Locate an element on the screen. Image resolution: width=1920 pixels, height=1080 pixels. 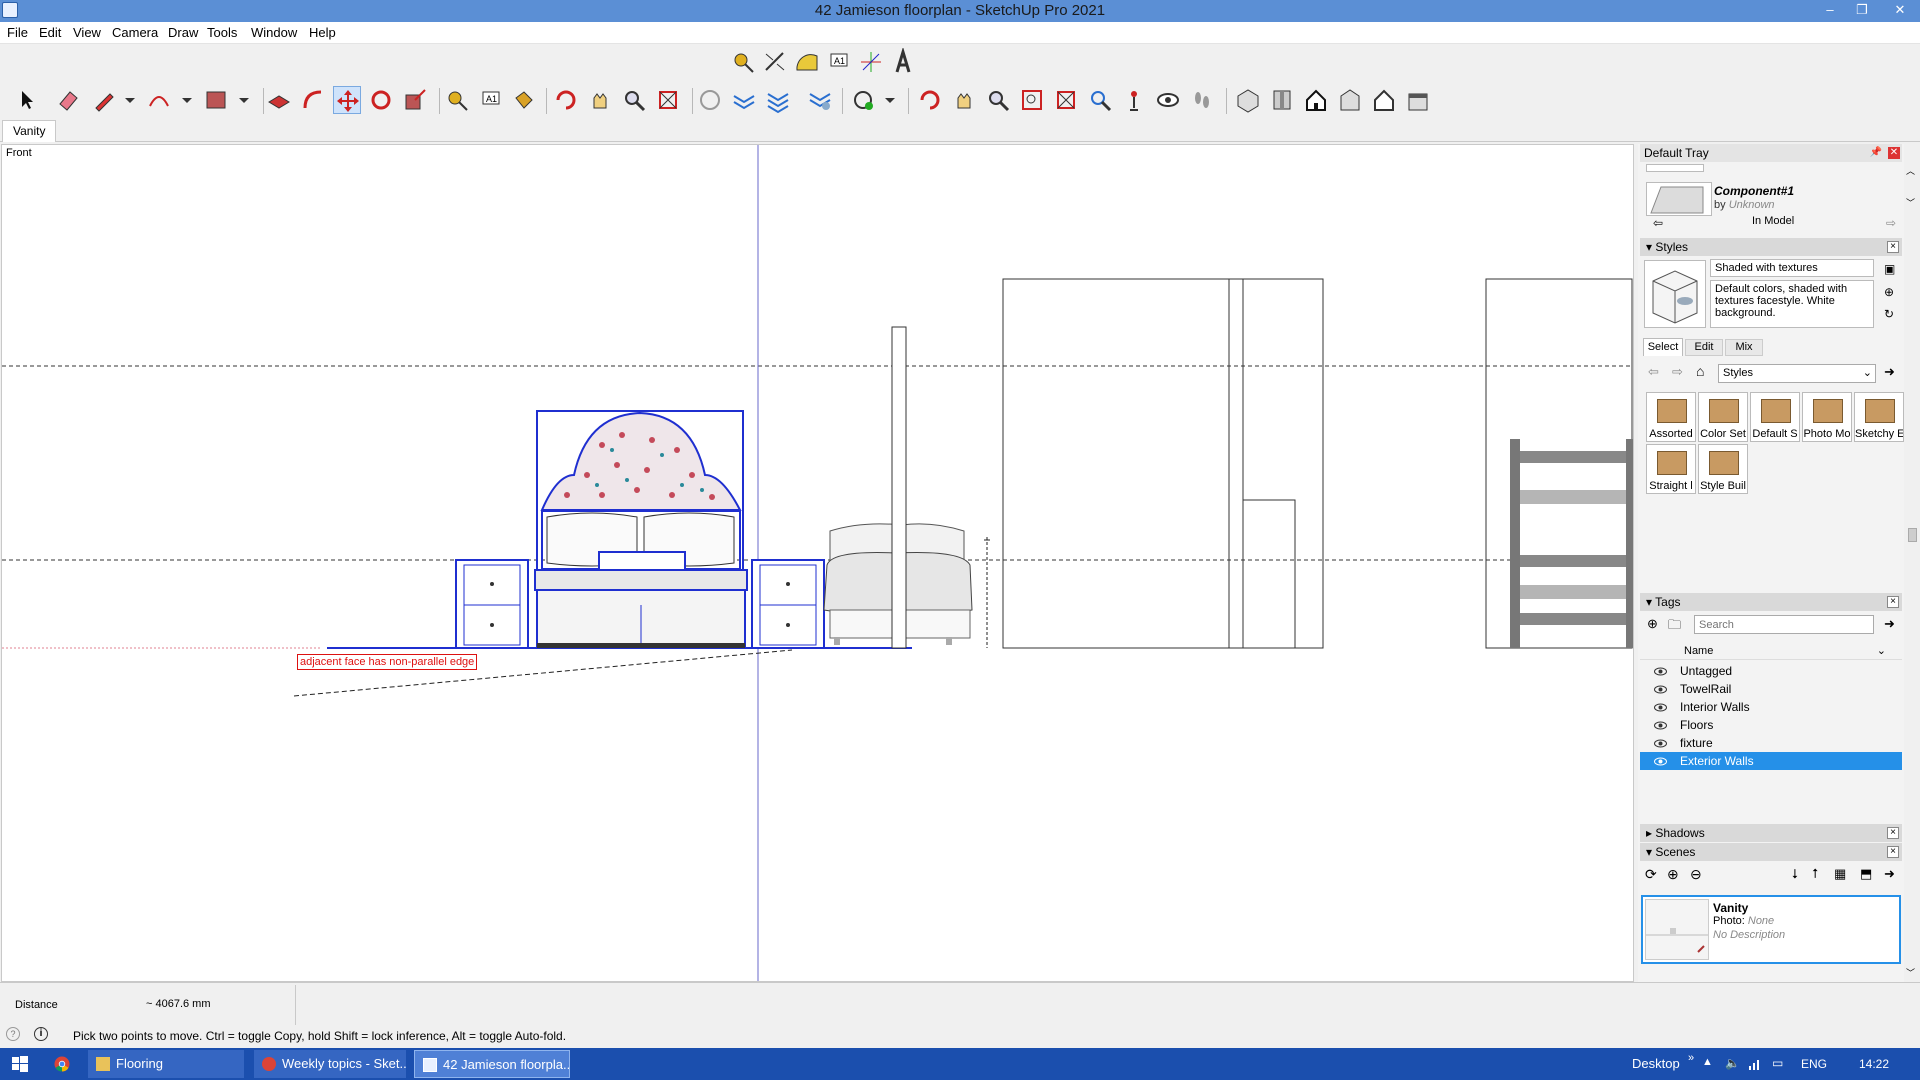
close-button: ✕ is located at coordinates (1900, 11).